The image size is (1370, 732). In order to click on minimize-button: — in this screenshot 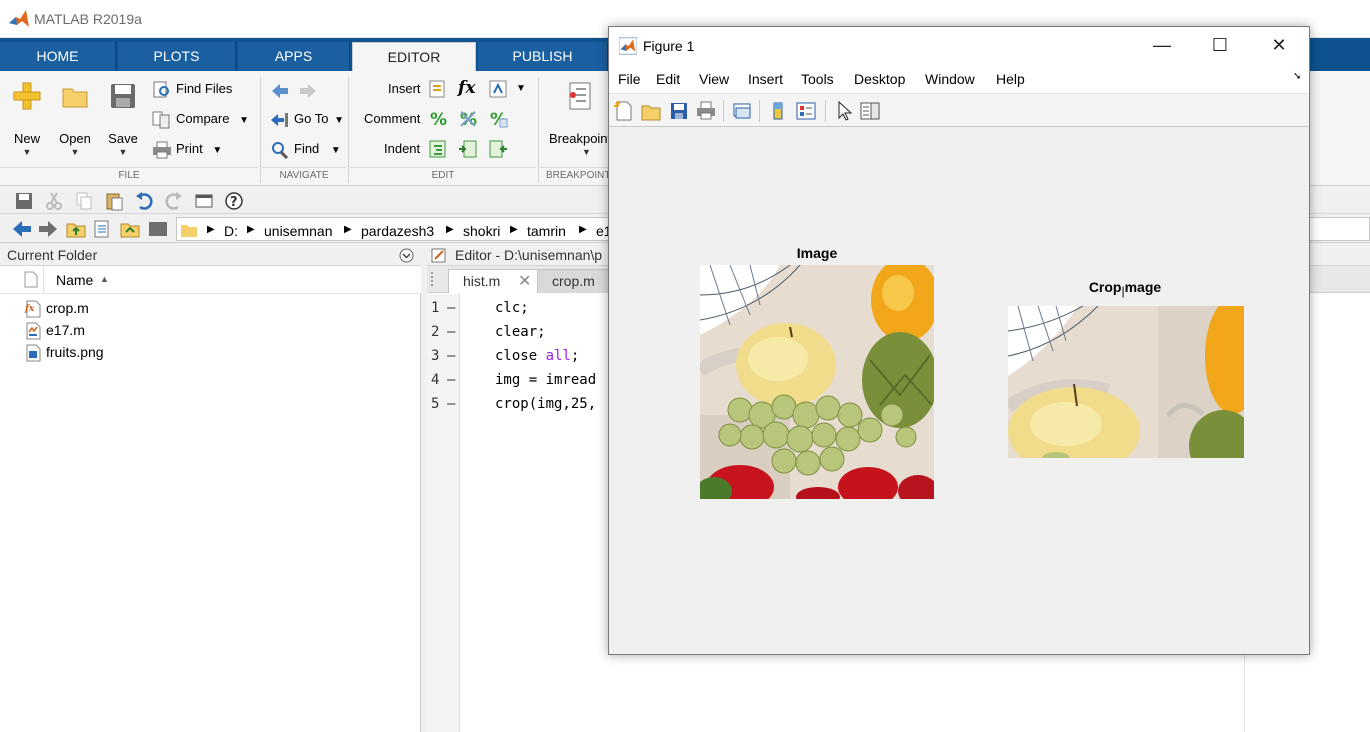, I will do `click(1162, 46)`.